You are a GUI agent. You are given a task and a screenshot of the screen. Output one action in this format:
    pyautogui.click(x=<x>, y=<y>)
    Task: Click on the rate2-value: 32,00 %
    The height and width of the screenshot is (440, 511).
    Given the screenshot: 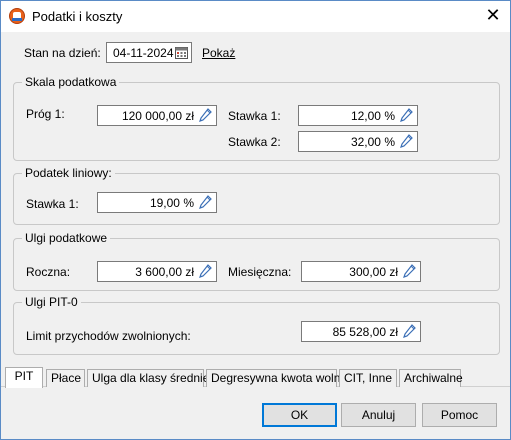 What is the action you would take?
    pyautogui.click(x=372, y=142)
    